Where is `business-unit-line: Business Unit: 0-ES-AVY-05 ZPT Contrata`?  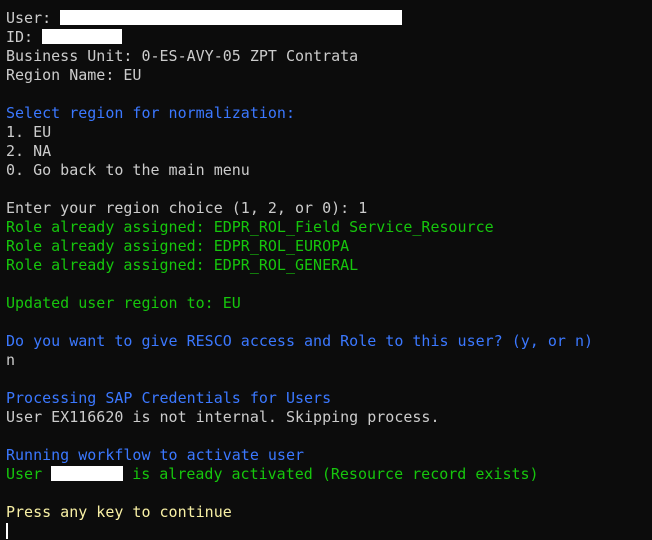
business-unit-line: Business Unit: 0-ES-AVY-05 ZPT Contrata is located at coordinates (182, 56).